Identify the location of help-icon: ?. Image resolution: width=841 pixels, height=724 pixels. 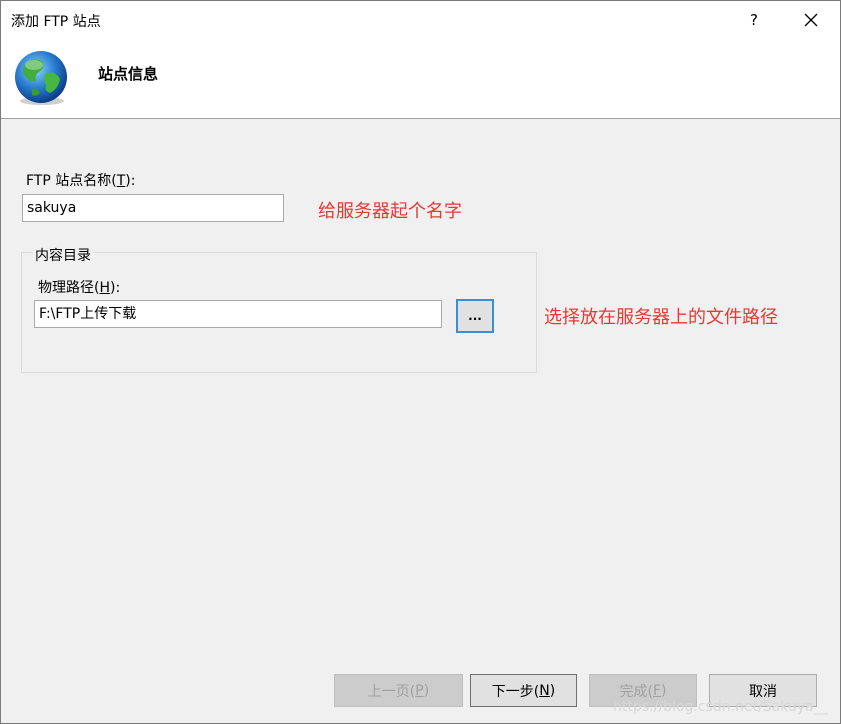
(754, 20).